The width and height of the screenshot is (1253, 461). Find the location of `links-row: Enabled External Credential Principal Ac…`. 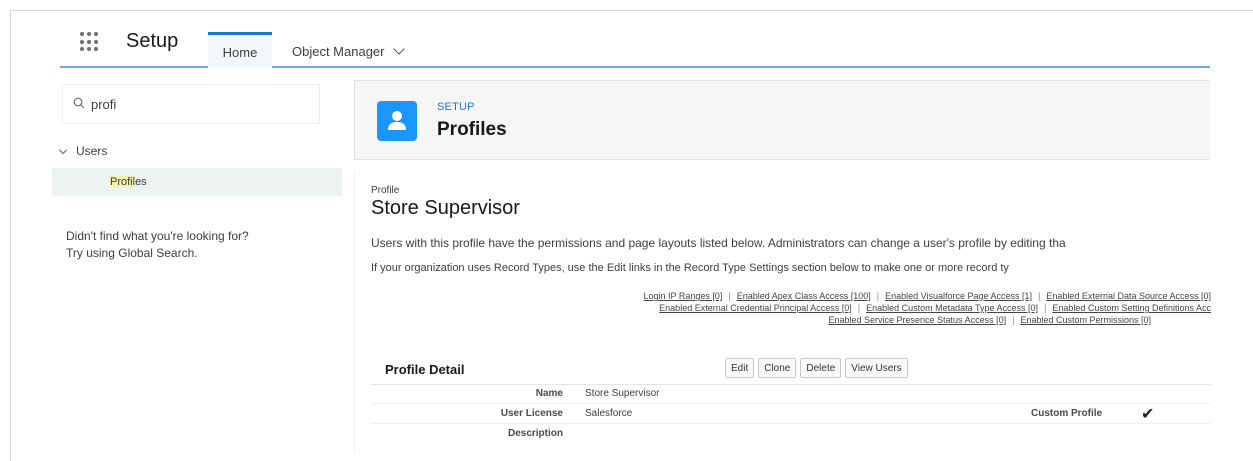

links-row: Enabled External Credential Principal Ac… is located at coordinates (935, 308).